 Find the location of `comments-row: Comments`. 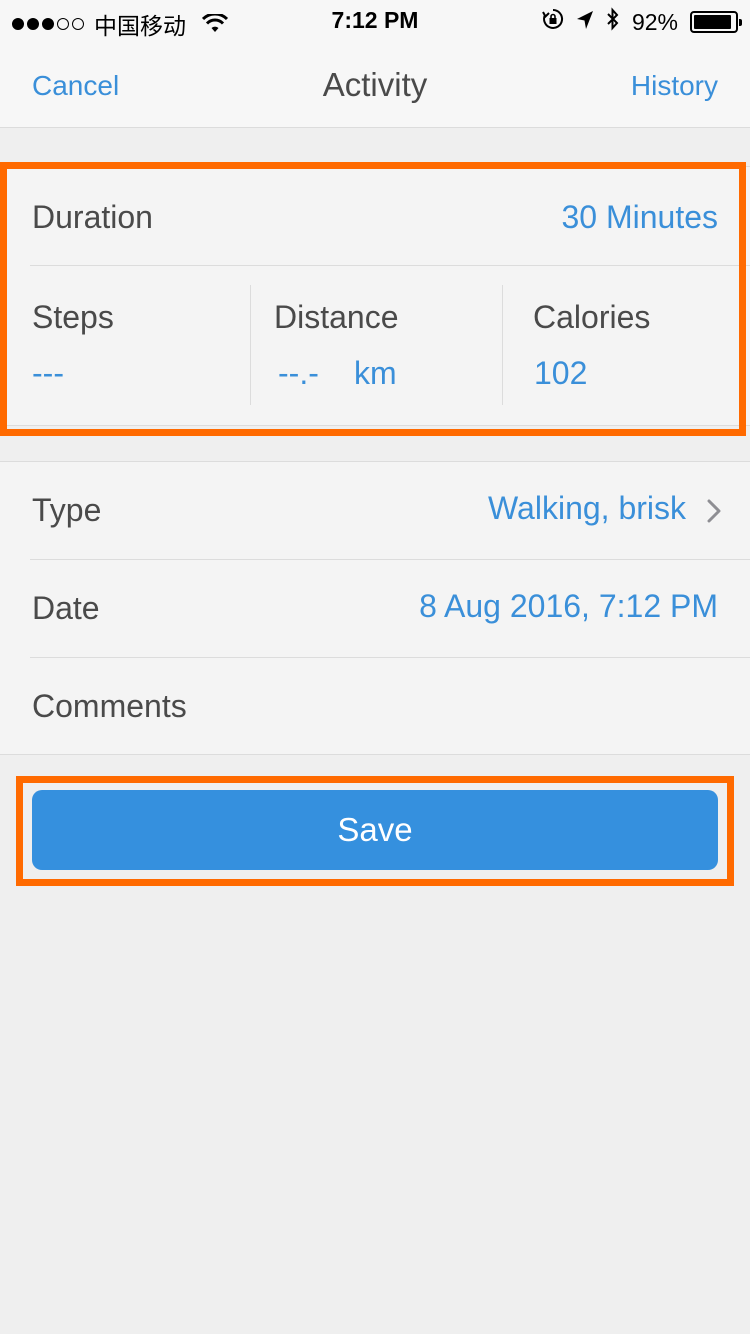

comments-row: Comments is located at coordinates (375, 707).